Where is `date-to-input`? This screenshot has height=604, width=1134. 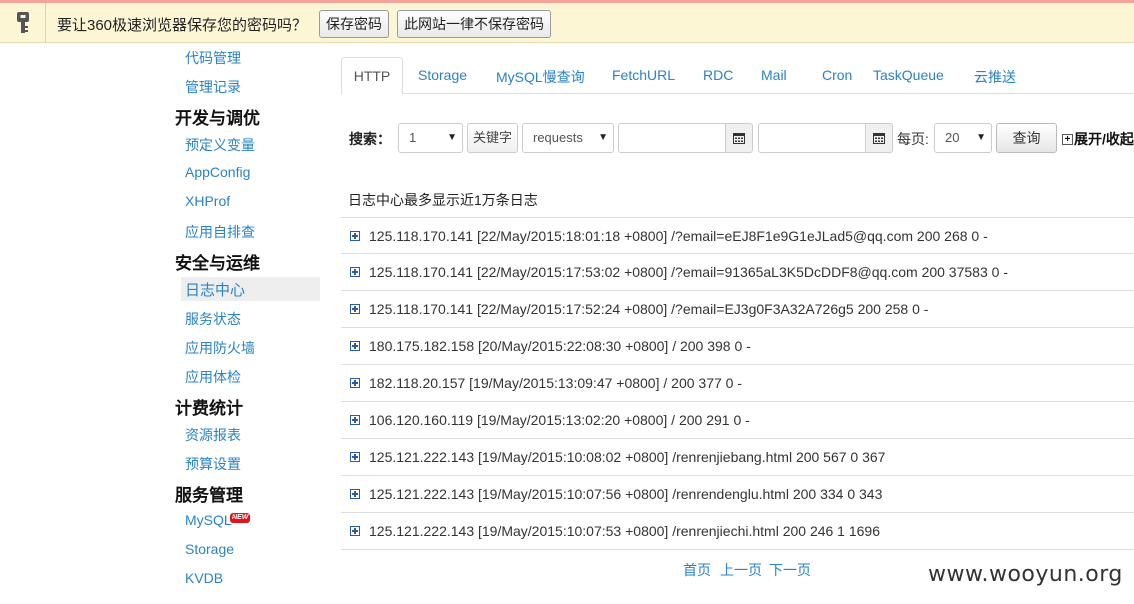
date-to-input is located at coordinates (812, 138).